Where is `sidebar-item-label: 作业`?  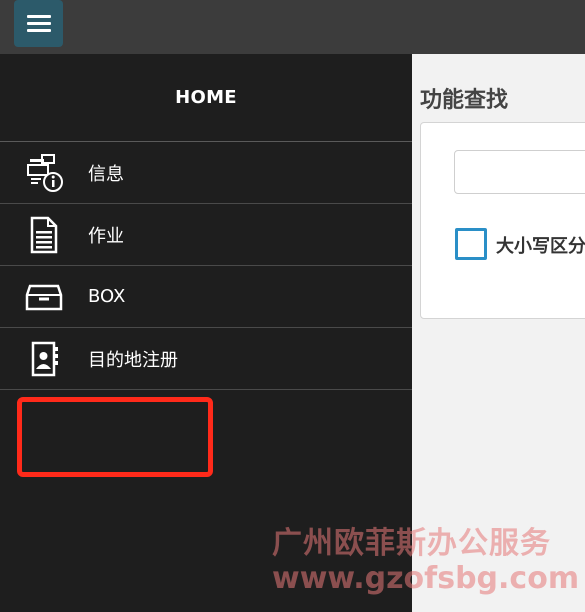
sidebar-item-label: 作业 is located at coordinates (106, 236).